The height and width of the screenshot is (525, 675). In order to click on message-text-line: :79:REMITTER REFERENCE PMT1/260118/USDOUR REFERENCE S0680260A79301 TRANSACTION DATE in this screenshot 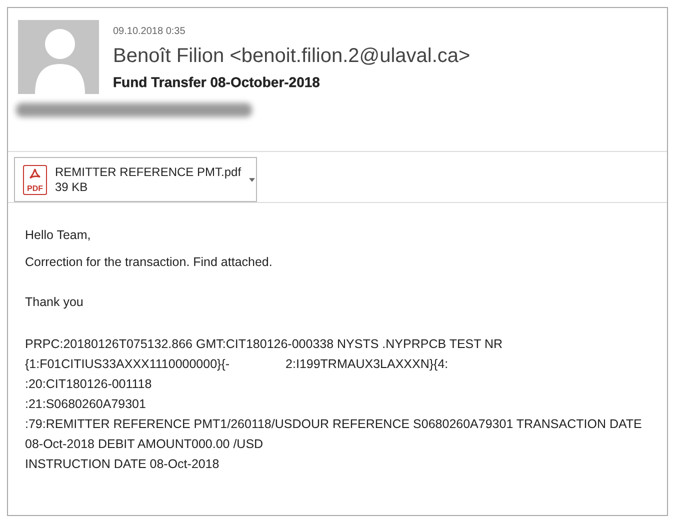, I will do `click(333, 424)`.